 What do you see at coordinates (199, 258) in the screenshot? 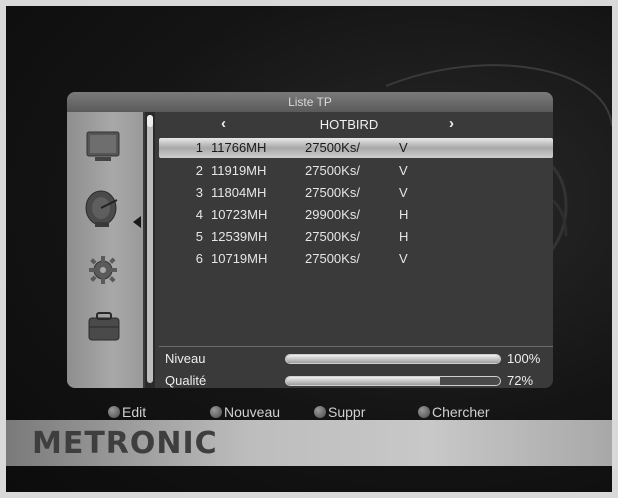
I see `transponder-index: 6` at bounding box center [199, 258].